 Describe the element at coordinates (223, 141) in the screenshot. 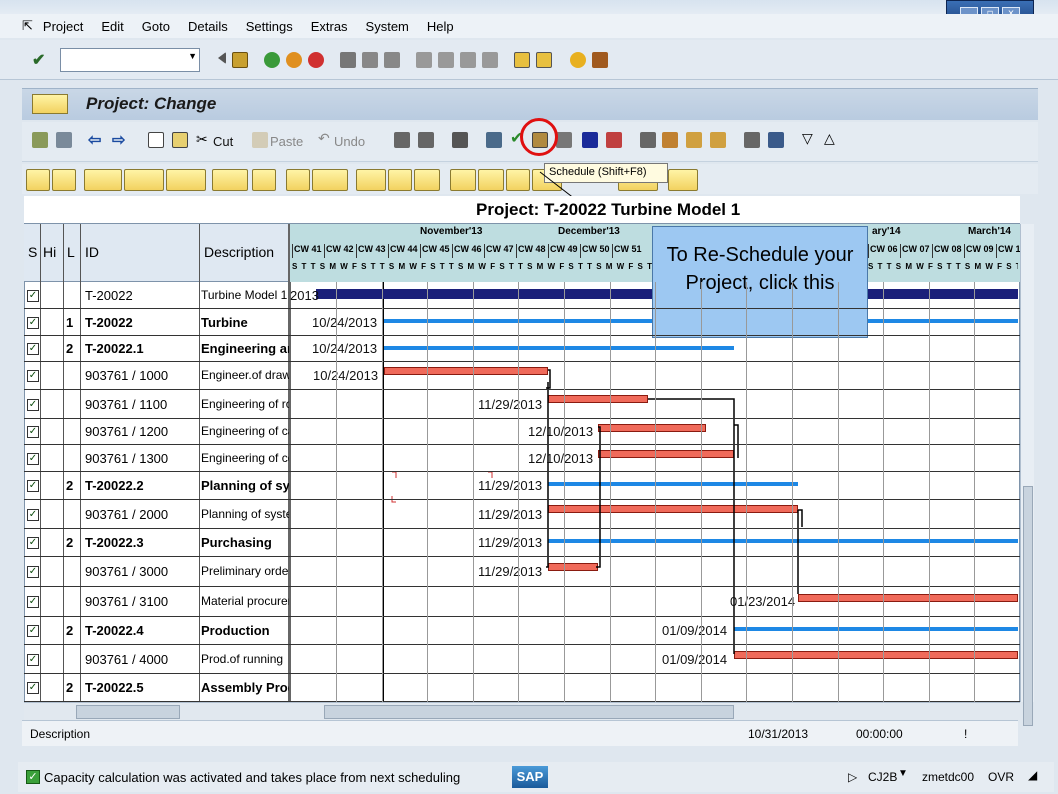

I see `cut-button: Cut` at that location.